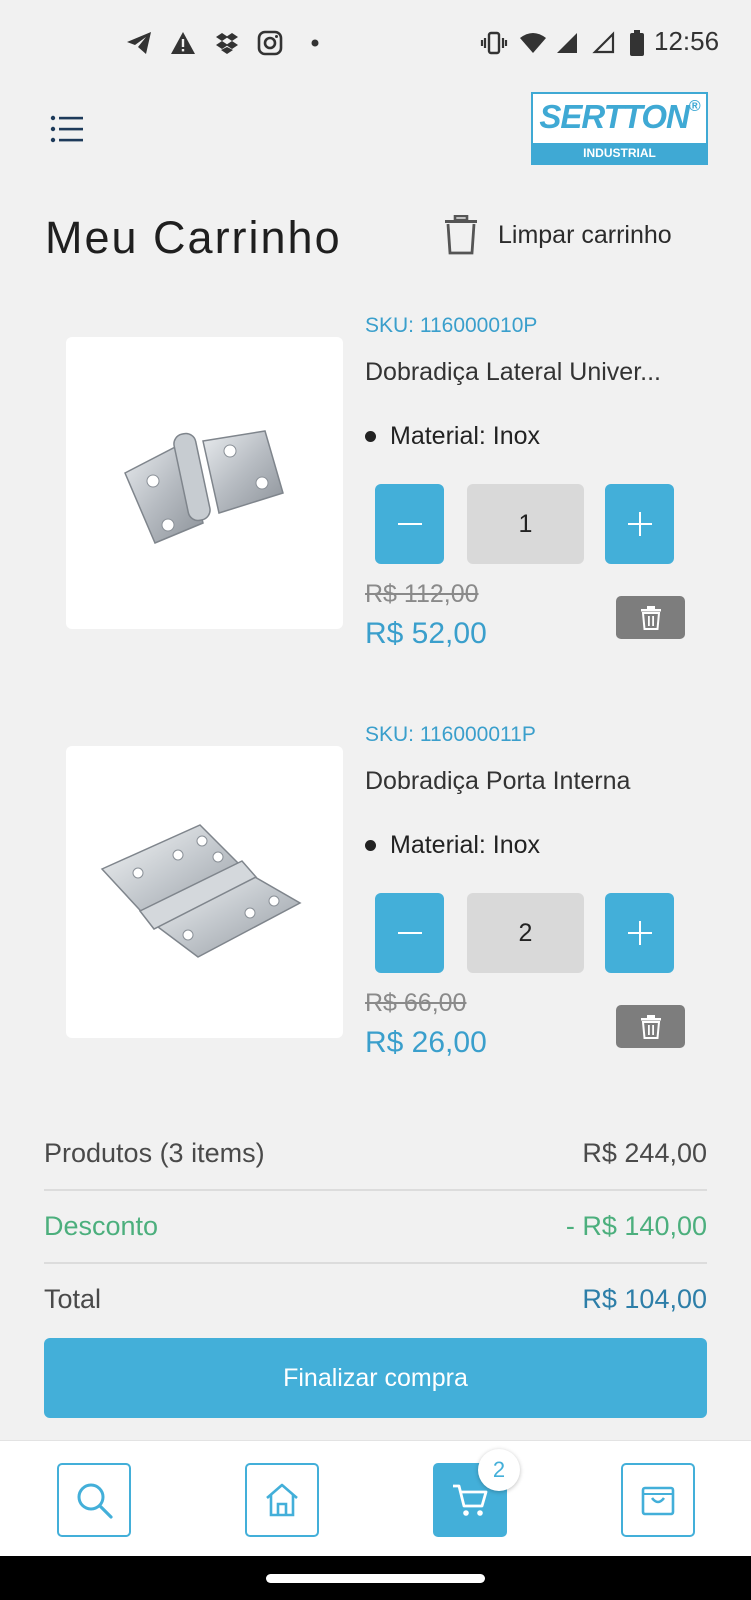  I want to click on signal-icon, so click(567, 43).